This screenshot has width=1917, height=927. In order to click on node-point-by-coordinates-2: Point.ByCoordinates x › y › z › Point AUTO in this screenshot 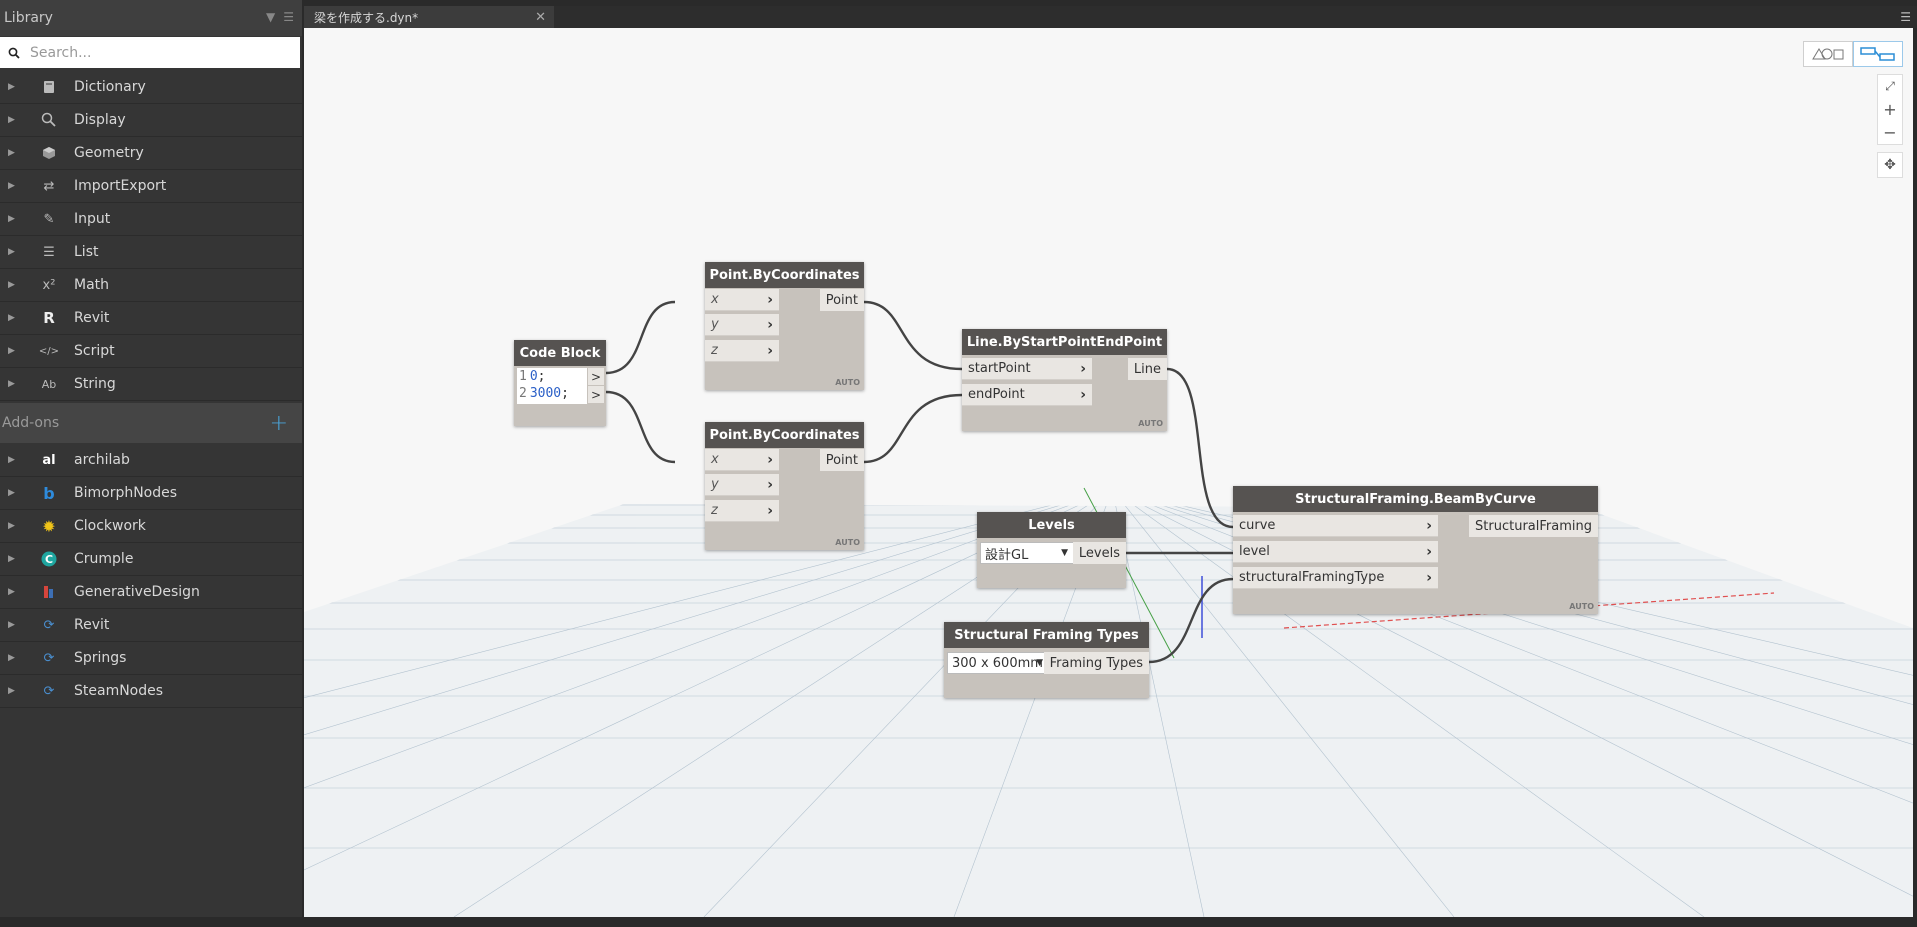, I will do `click(784, 486)`.